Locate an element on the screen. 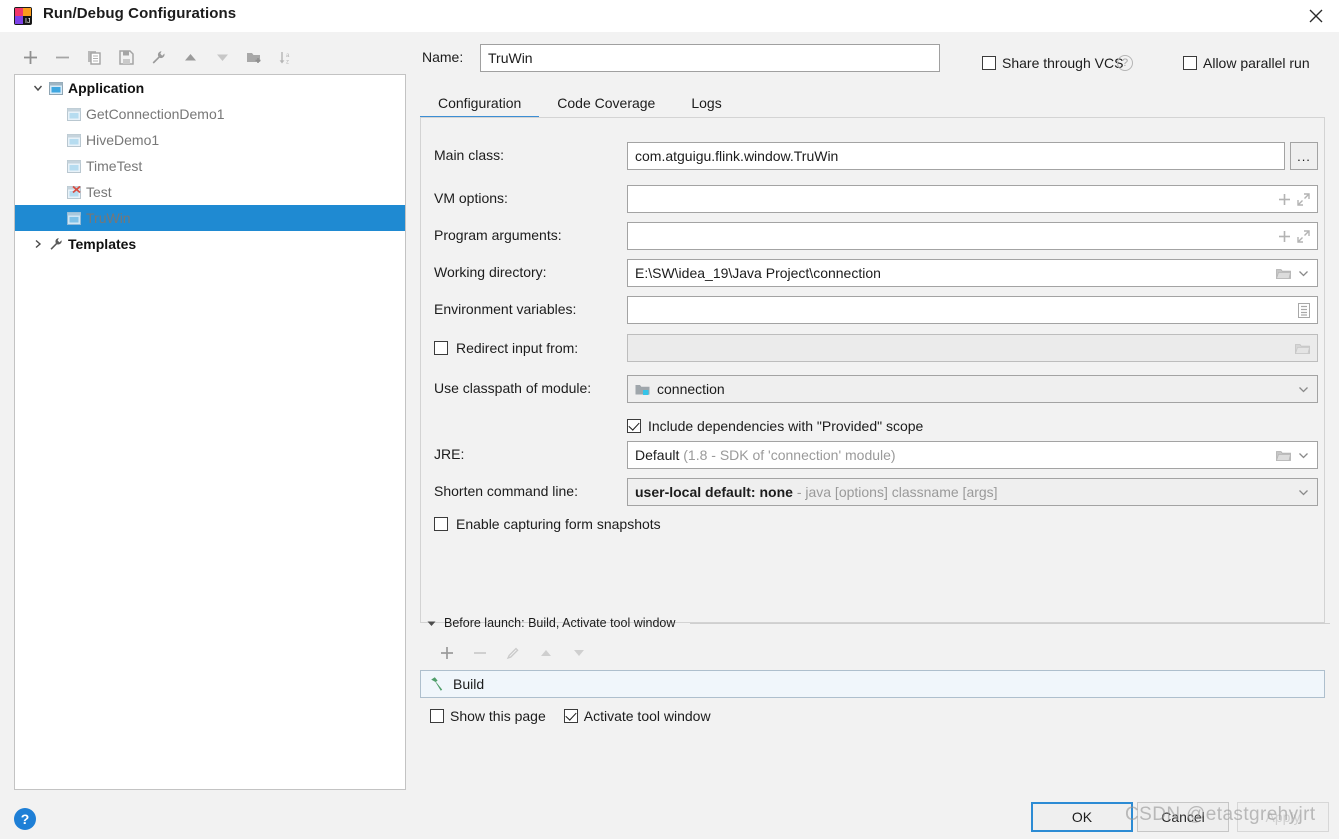 The image size is (1339, 839). svg-text: IJ is located at coordinates (27, 21).